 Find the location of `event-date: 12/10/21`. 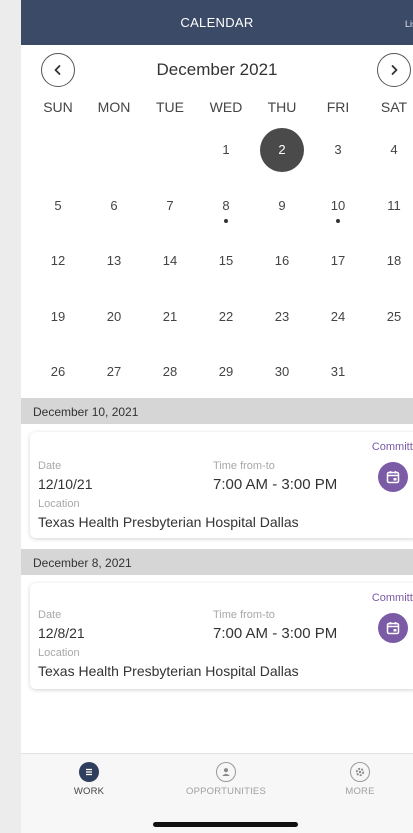

event-date: 12/10/21 is located at coordinates (65, 484).